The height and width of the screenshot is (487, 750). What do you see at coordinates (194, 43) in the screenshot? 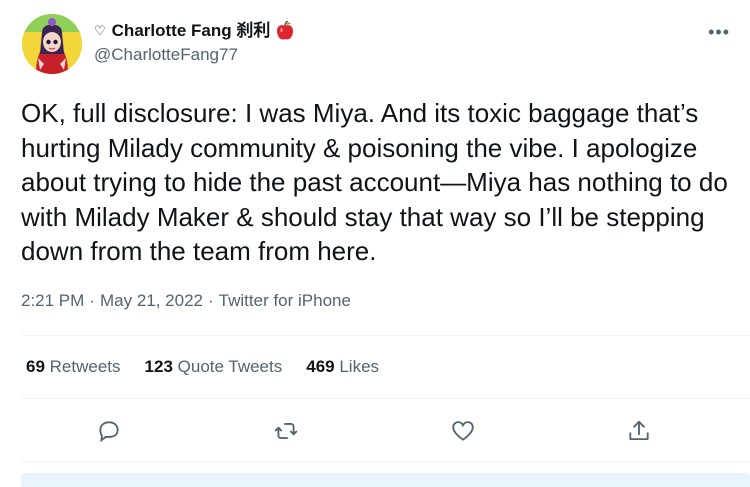
I see `author-names: ♡ Charlotte Fang 刹利 @CharlotteFang77` at bounding box center [194, 43].